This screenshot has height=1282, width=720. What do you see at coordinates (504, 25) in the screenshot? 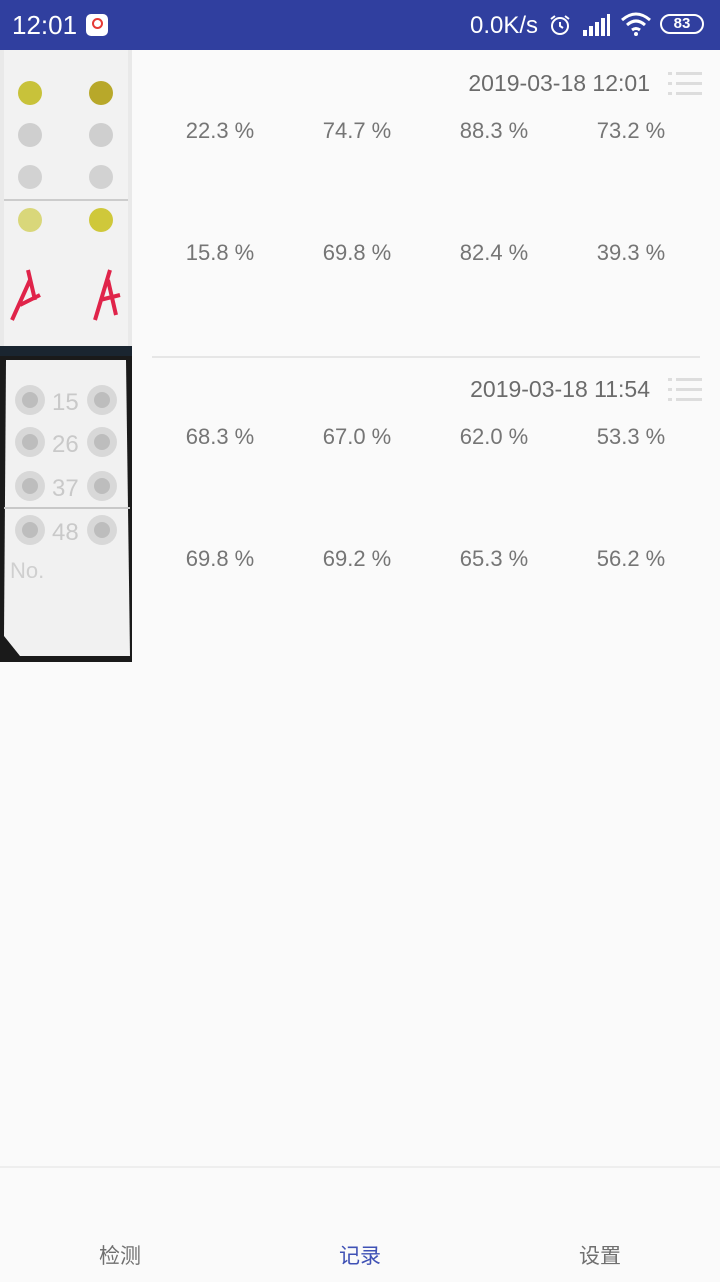
I see `network-speed: 0.0K/s` at bounding box center [504, 25].